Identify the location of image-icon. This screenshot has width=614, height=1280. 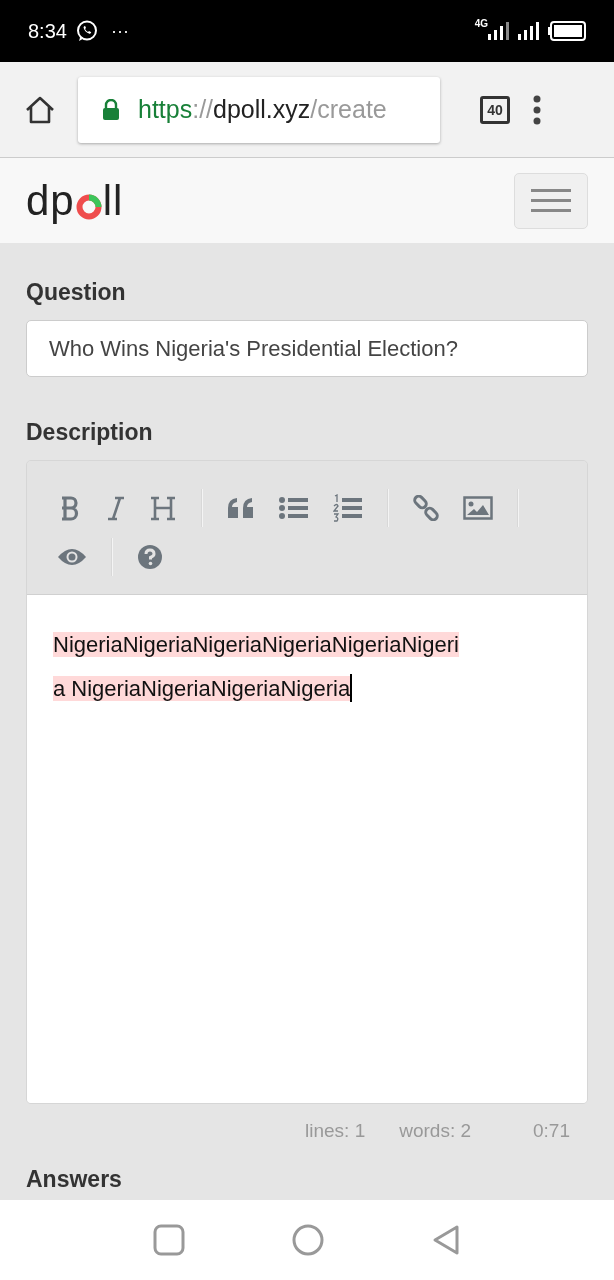
(478, 507).